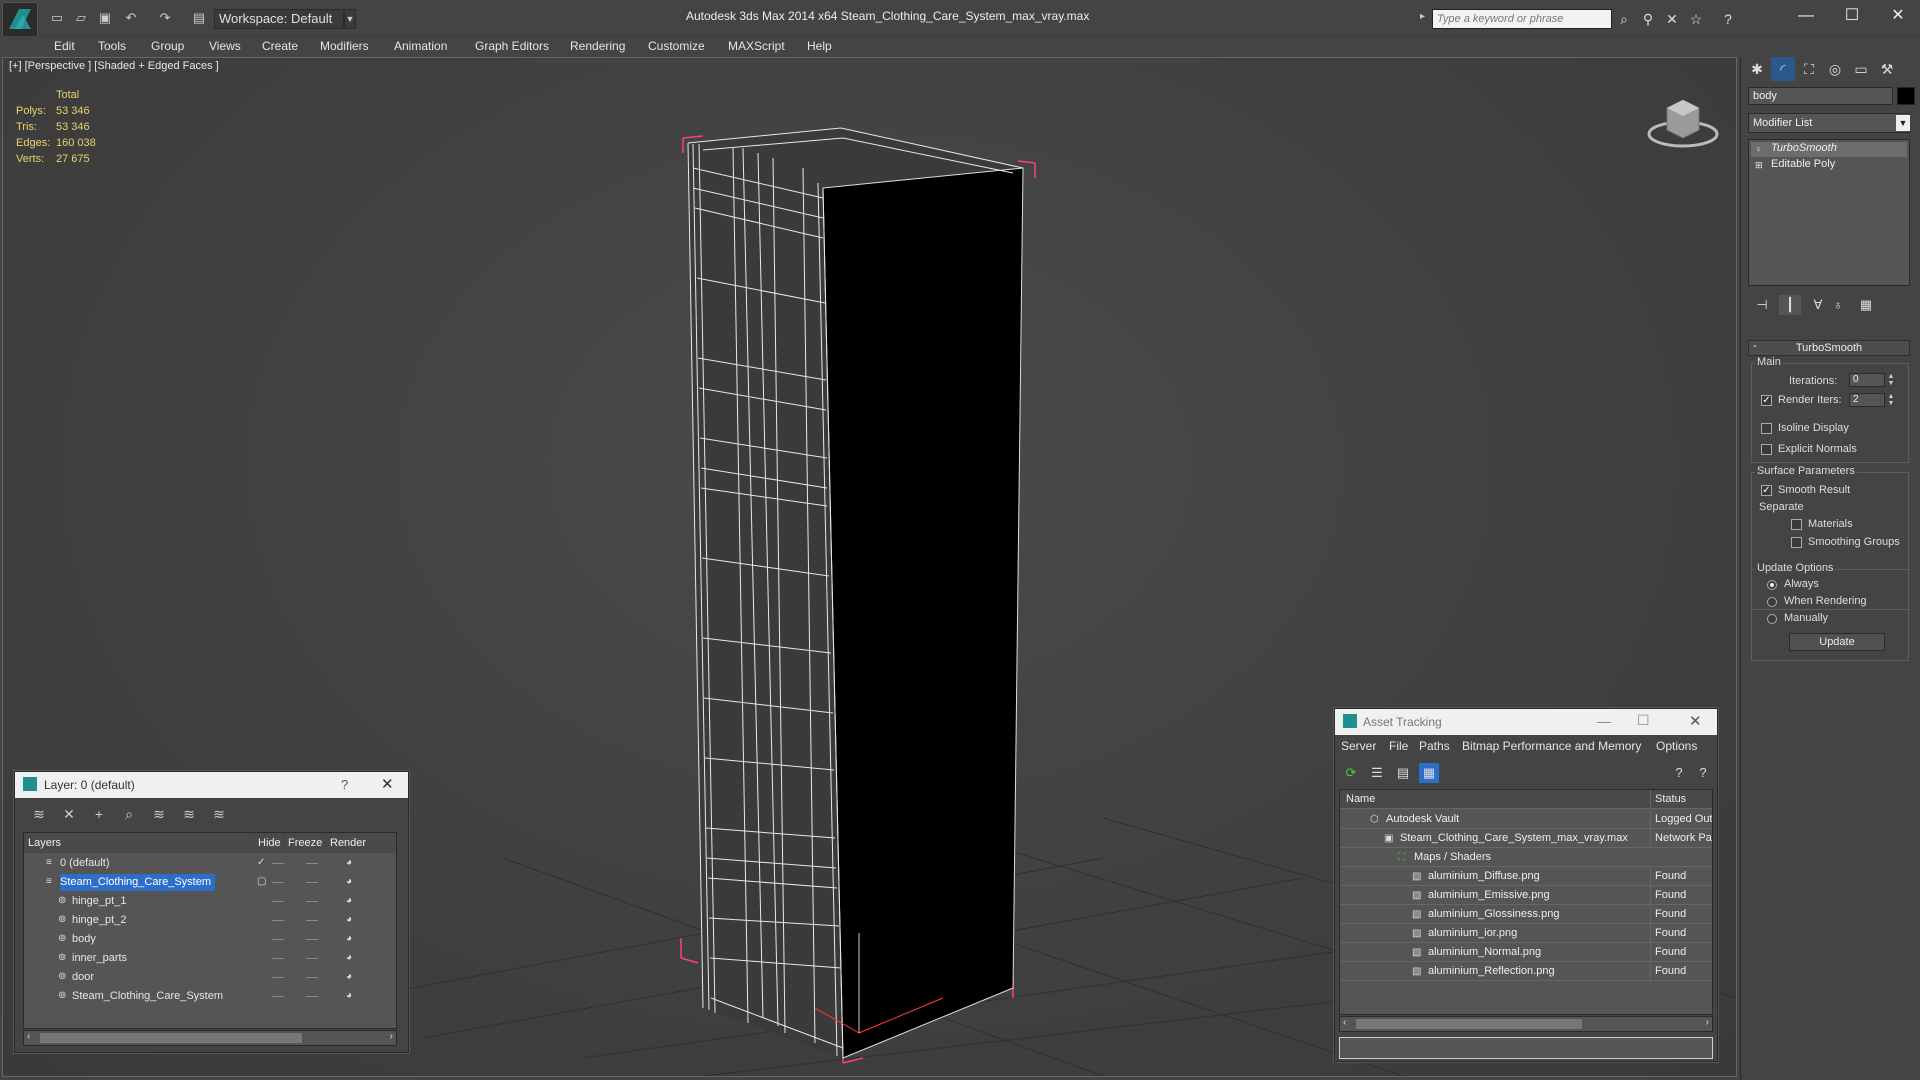  What do you see at coordinates (210, 939) in the screenshot?
I see `layer-row: ⊚ body ◕` at bounding box center [210, 939].